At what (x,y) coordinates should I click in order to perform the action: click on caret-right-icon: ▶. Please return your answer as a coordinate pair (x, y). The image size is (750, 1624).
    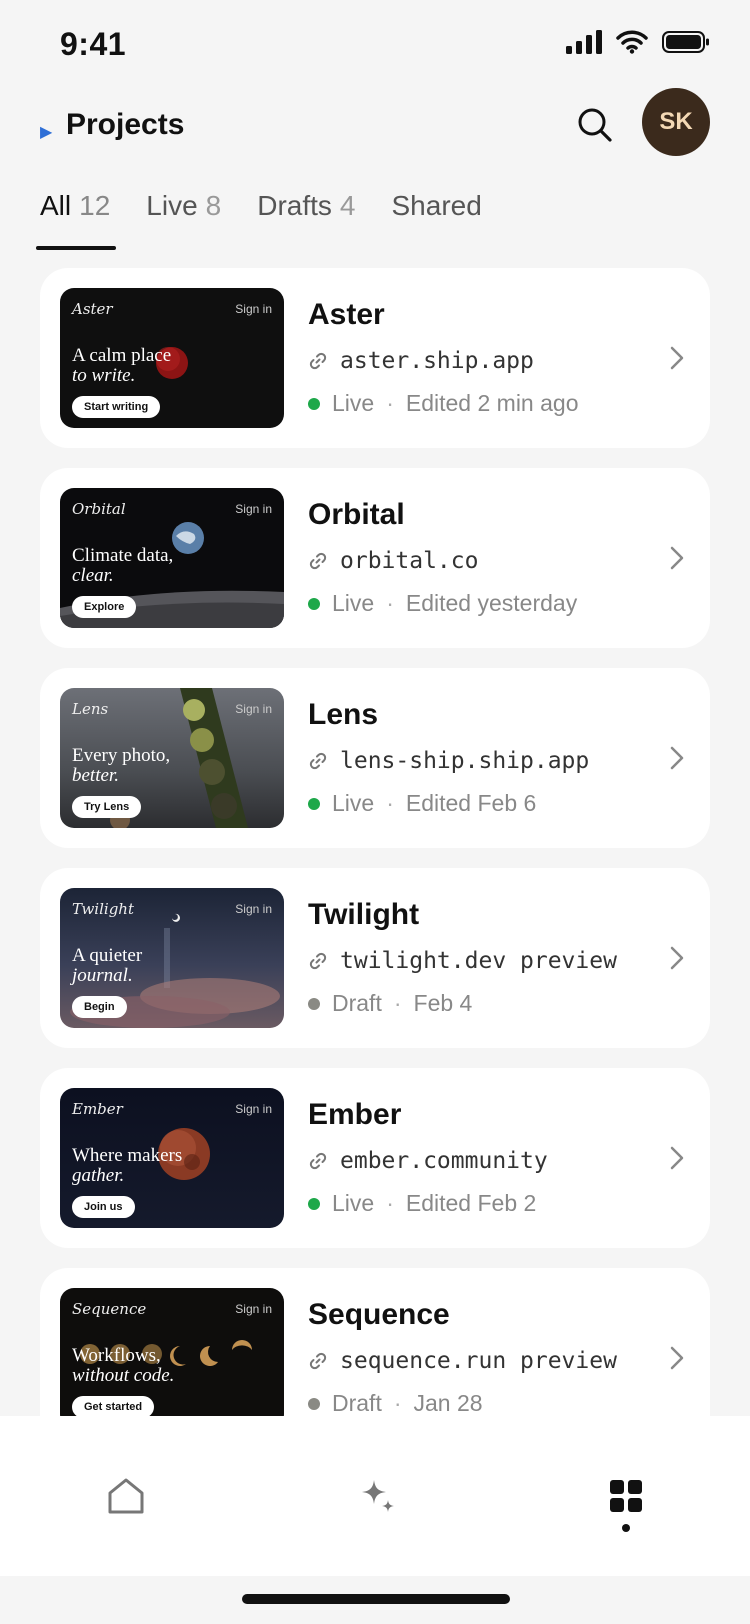
    Looking at the image, I should click on (46, 132).